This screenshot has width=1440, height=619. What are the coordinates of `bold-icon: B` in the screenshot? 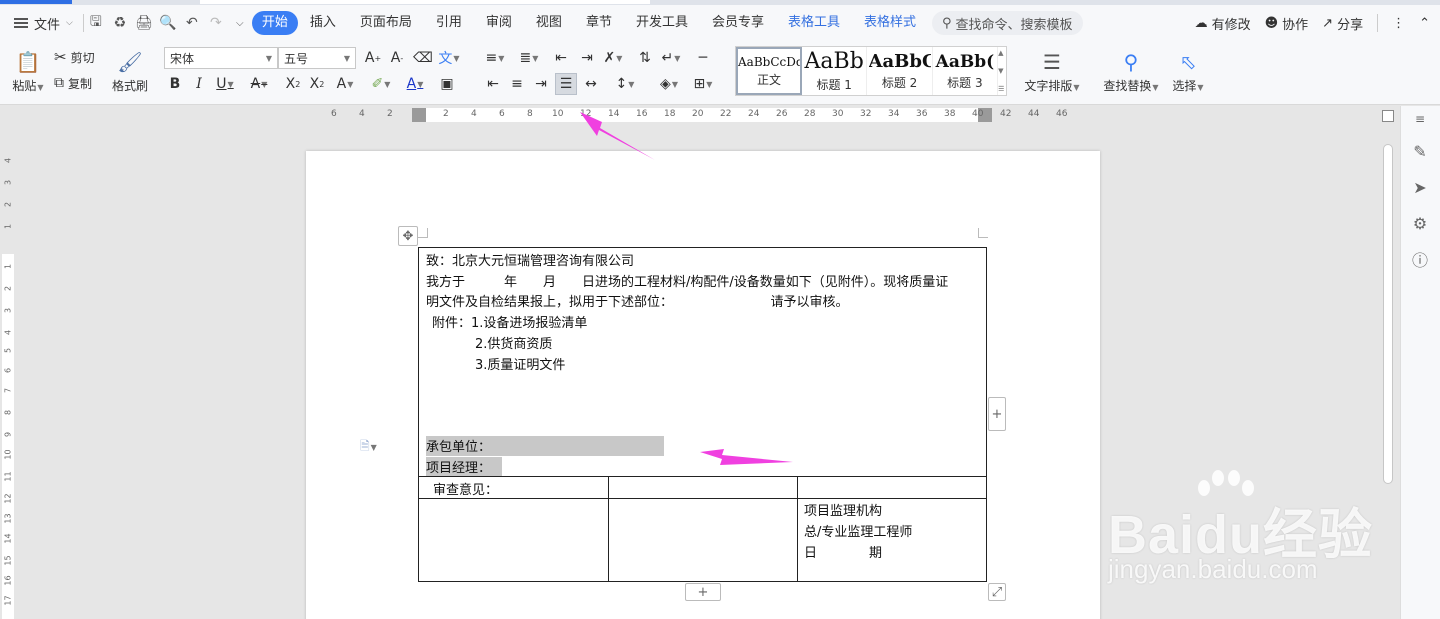 It's located at (175, 84).